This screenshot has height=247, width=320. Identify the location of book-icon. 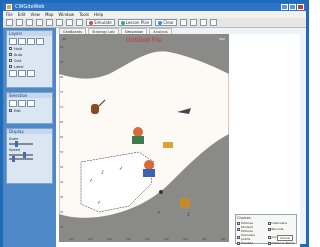
(122, 22).